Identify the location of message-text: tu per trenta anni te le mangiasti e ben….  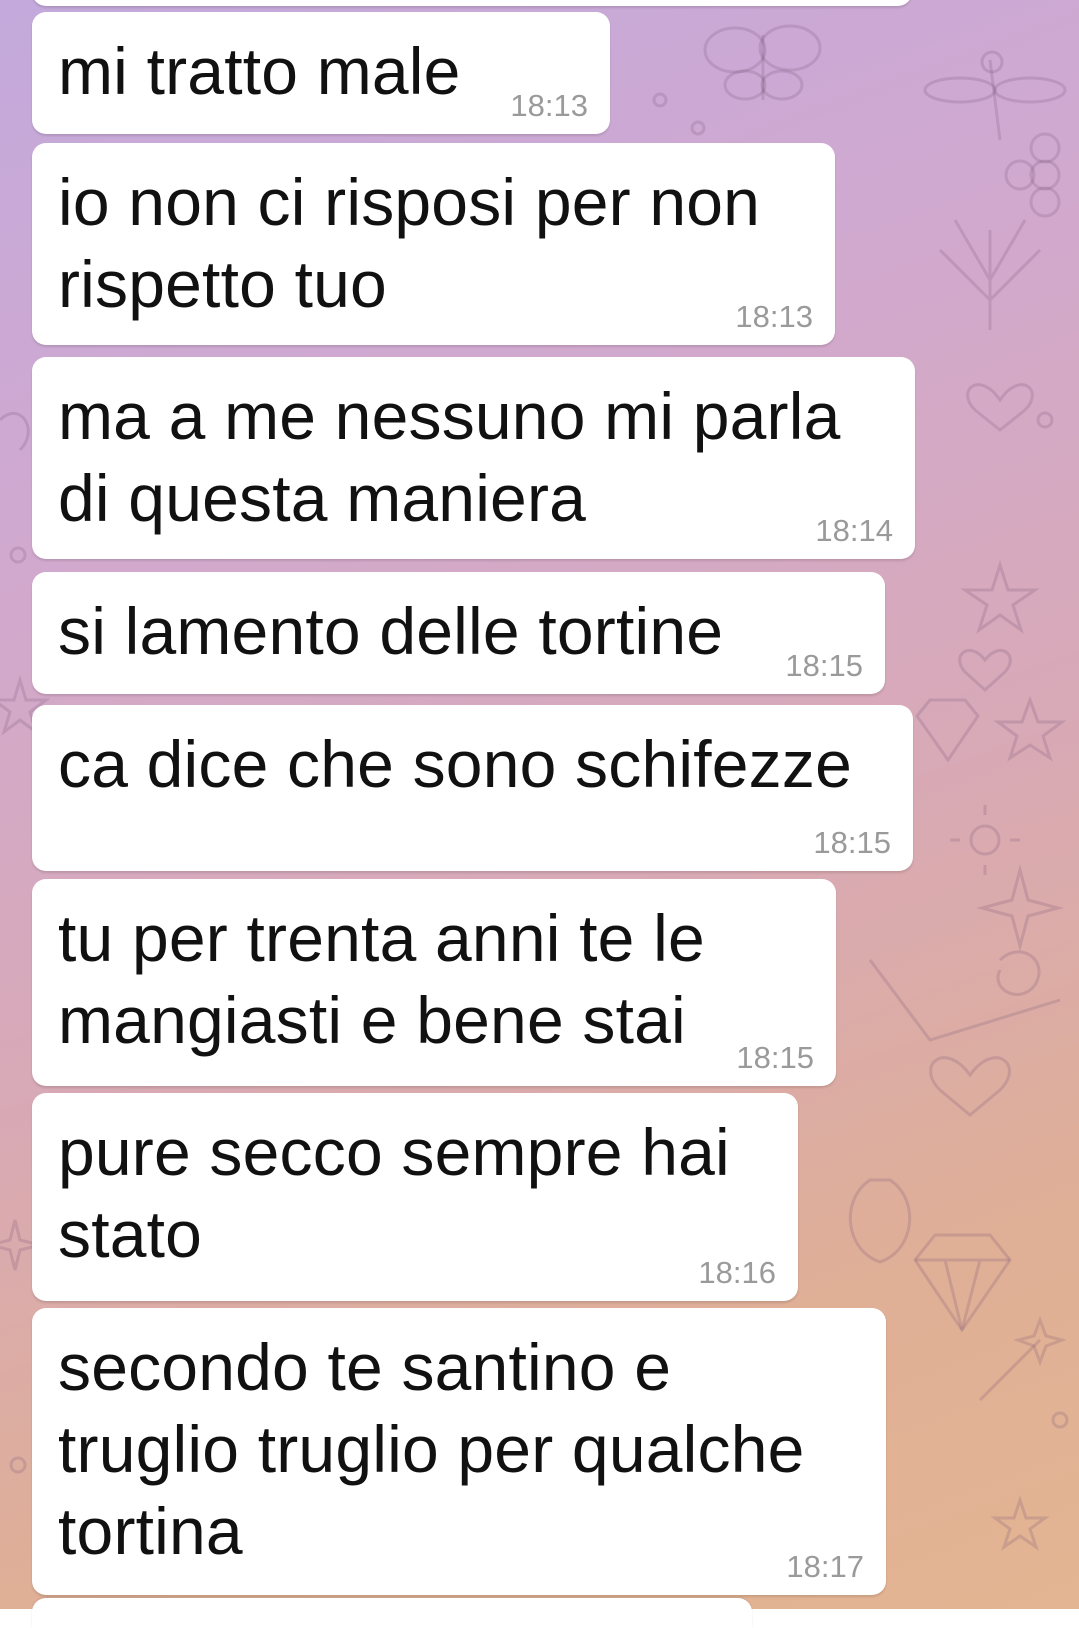
(381, 979).